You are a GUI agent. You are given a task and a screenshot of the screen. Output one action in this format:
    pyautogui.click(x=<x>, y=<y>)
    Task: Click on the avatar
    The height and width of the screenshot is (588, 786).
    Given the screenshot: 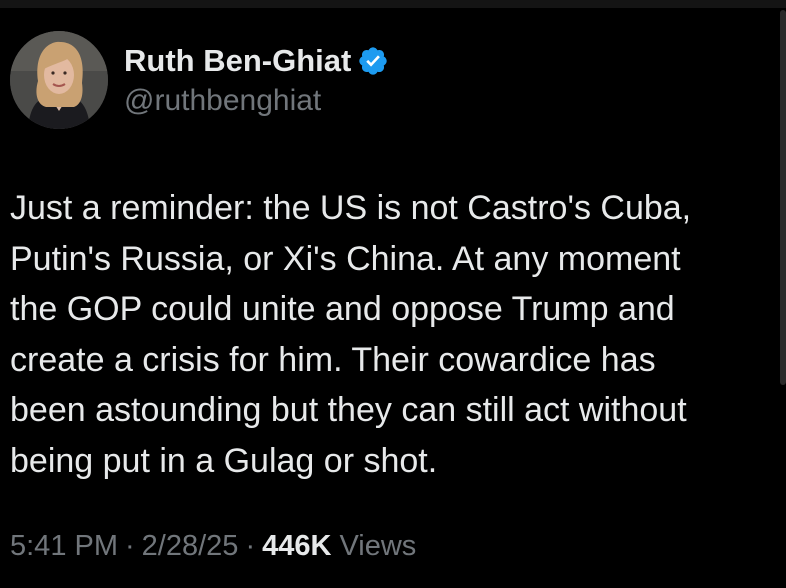 What is the action you would take?
    pyautogui.click(x=59, y=80)
    